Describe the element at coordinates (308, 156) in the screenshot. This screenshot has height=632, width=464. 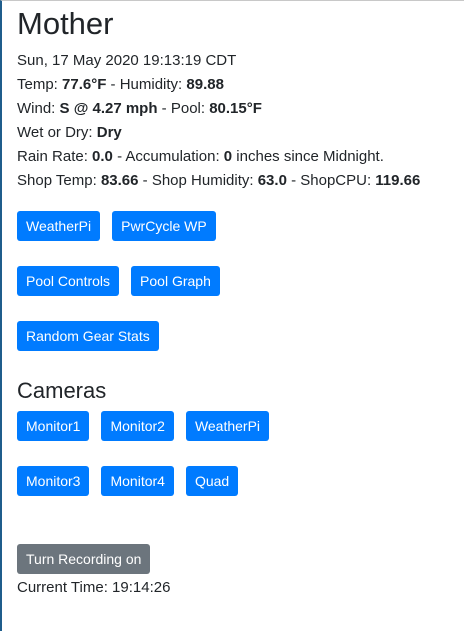
I see `accumulation-suffix: inches since Midnight.` at that location.